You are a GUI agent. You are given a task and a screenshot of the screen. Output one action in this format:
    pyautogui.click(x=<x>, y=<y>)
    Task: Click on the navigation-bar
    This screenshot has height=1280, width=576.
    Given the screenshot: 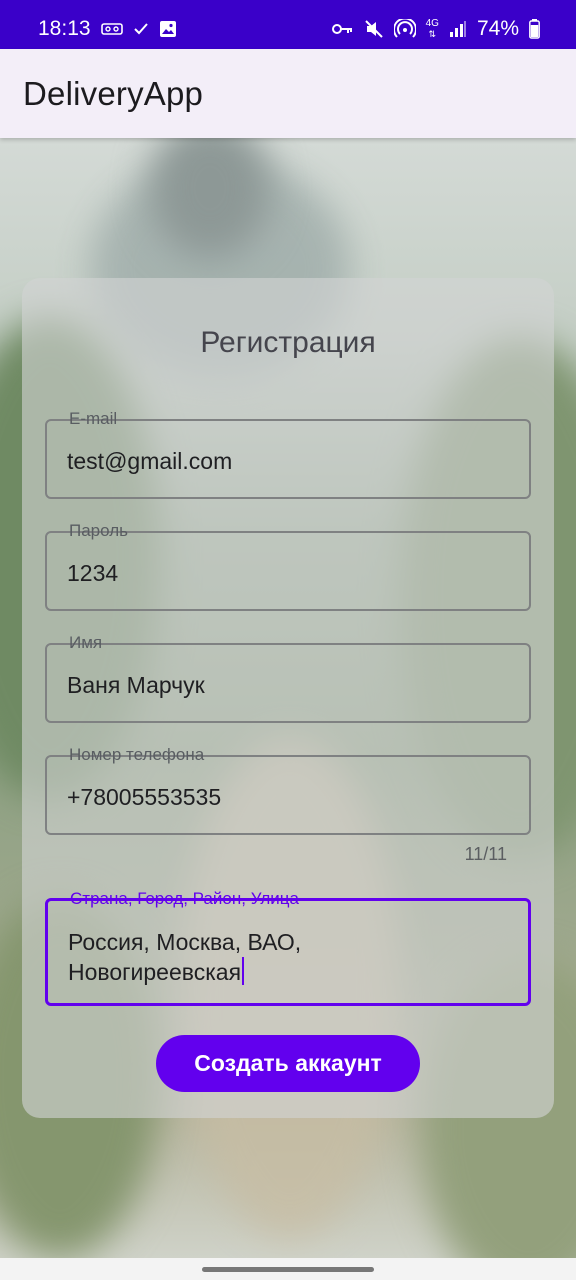 What is the action you would take?
    pyautogui.click(x=288, y=1269)
    